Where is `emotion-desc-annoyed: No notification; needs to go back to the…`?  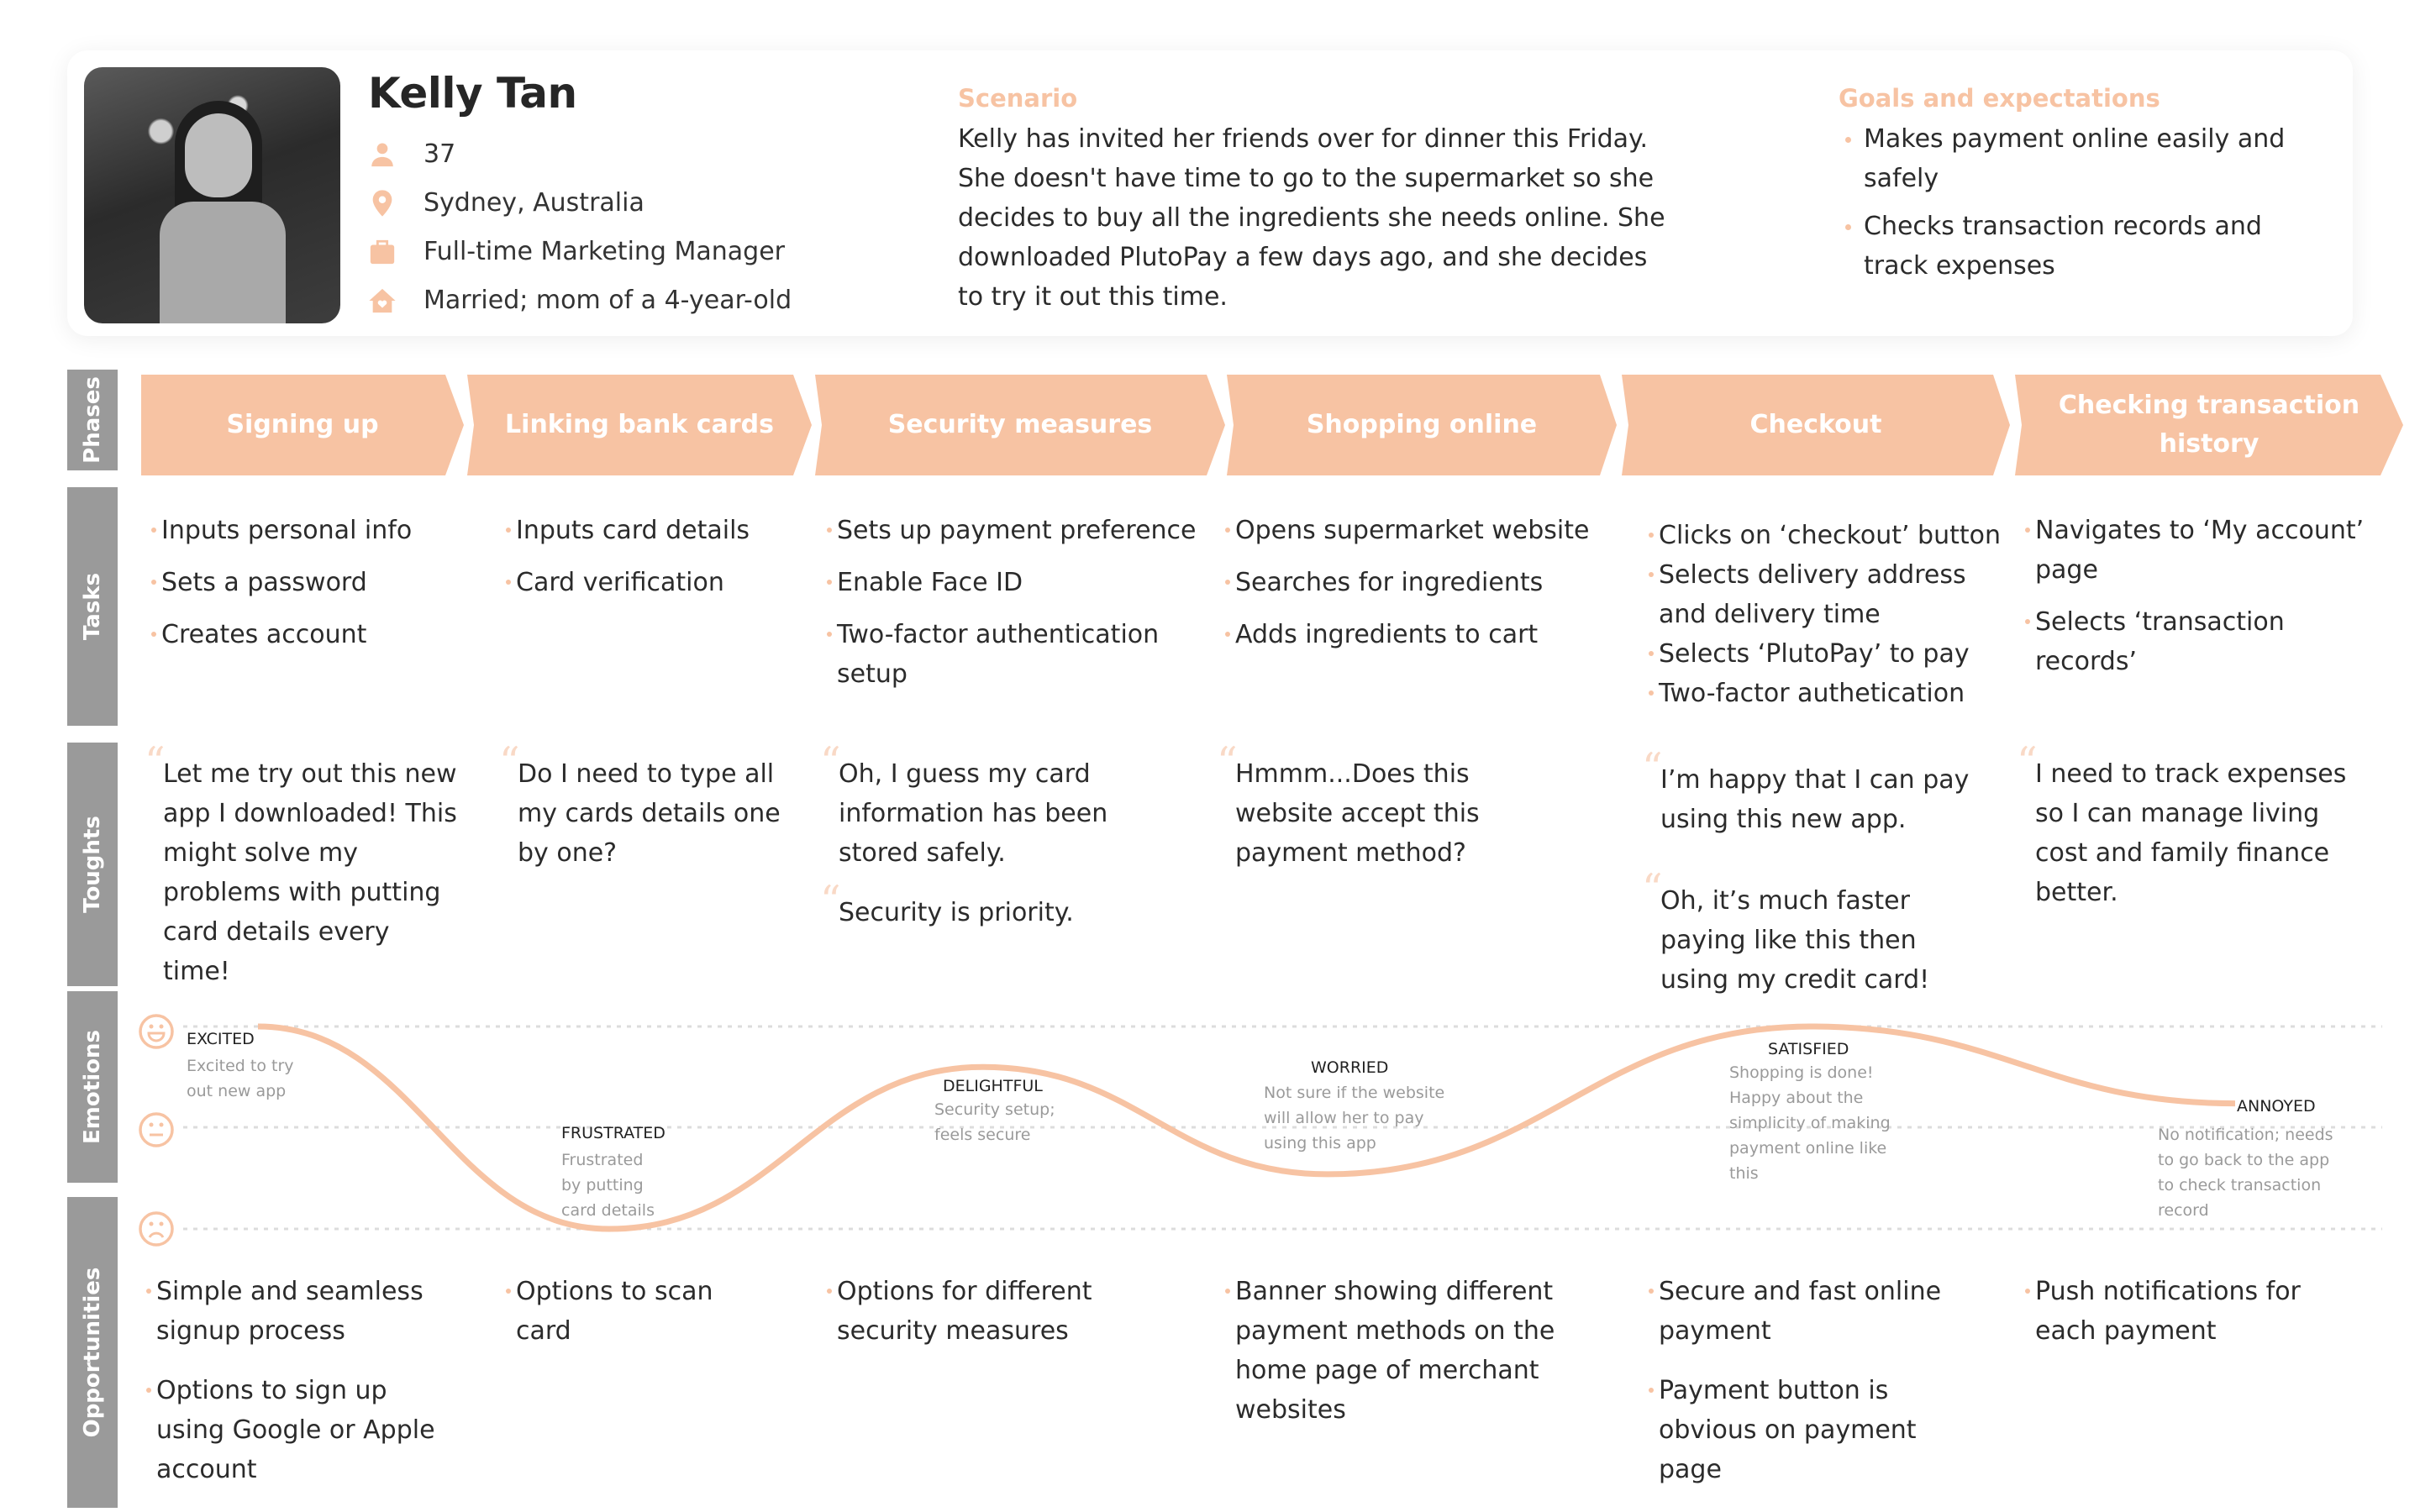
emotion-desc-annoyed: No notification; needs to go back to the… is located at coordinates (2245, 1172).